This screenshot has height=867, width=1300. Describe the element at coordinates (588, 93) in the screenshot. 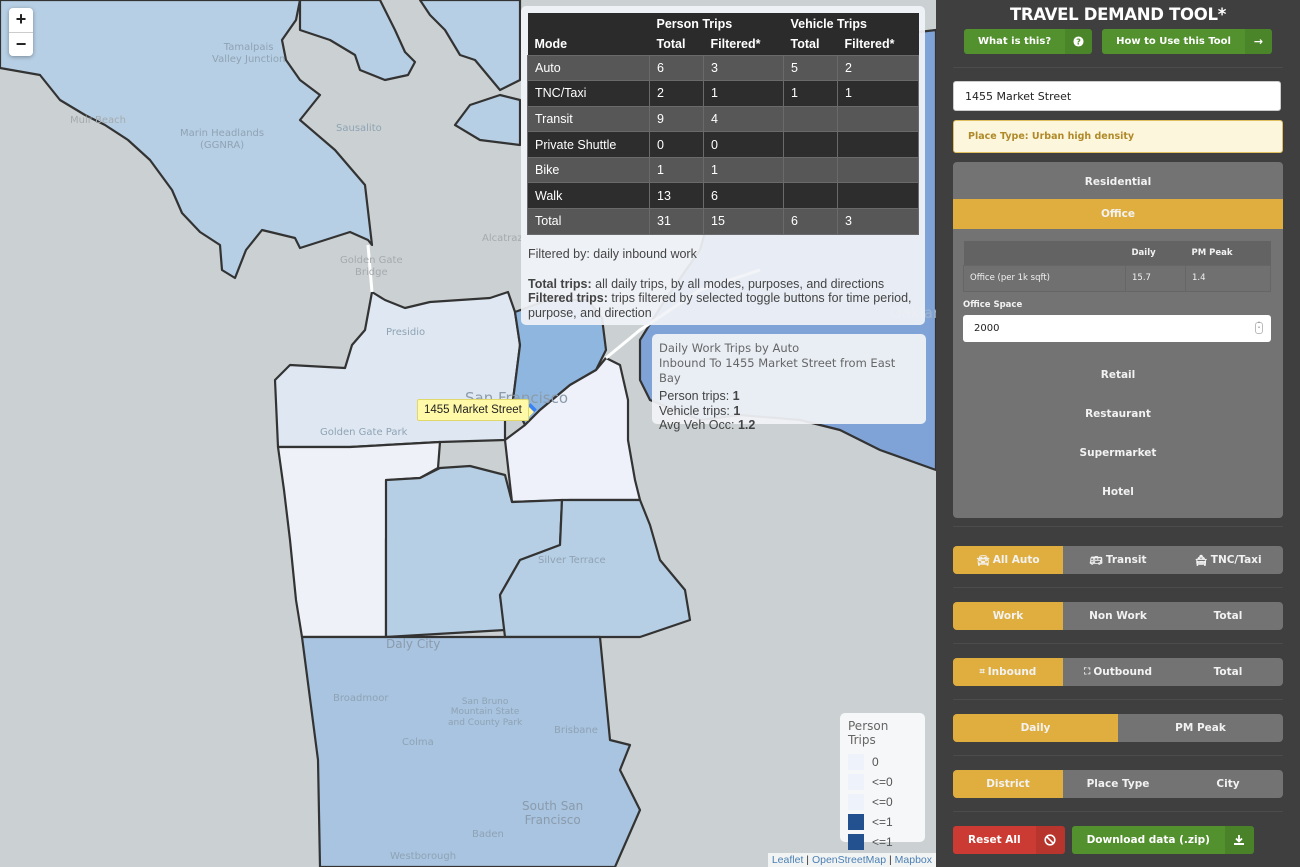

I see `mode-cell: TNC/Taxi` at that location.